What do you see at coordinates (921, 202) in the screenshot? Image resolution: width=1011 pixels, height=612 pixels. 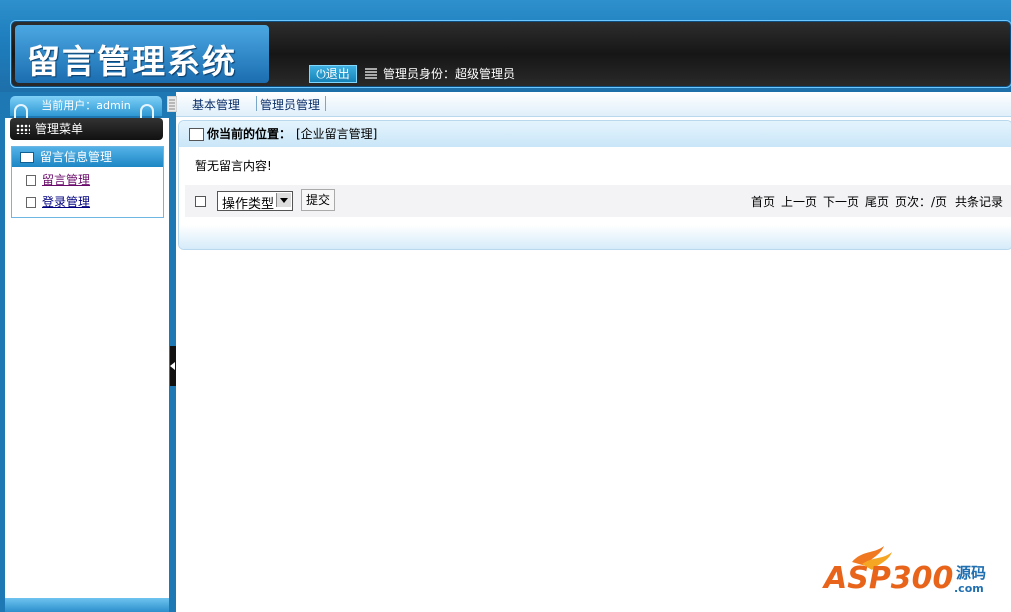 I see `pager-page-info: 页次：/页` at bounding box center [921, 202].